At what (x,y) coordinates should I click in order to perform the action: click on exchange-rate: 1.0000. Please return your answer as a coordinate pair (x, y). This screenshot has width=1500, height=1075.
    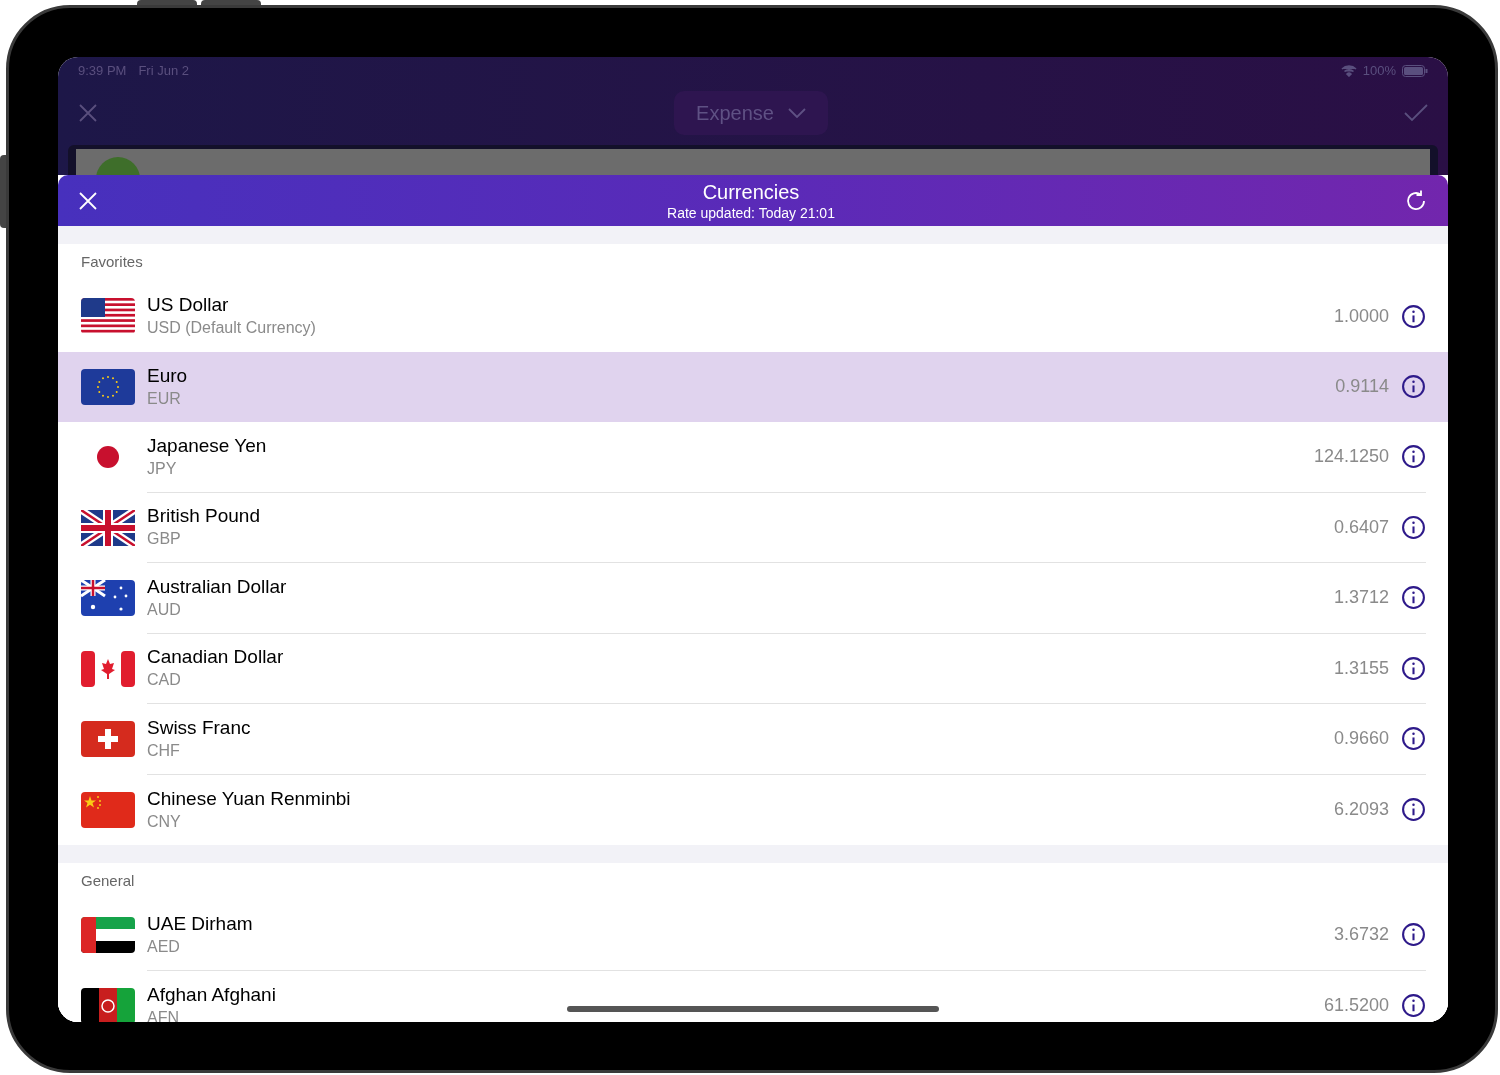
    Looking at the image, I should click on (1361, 316).